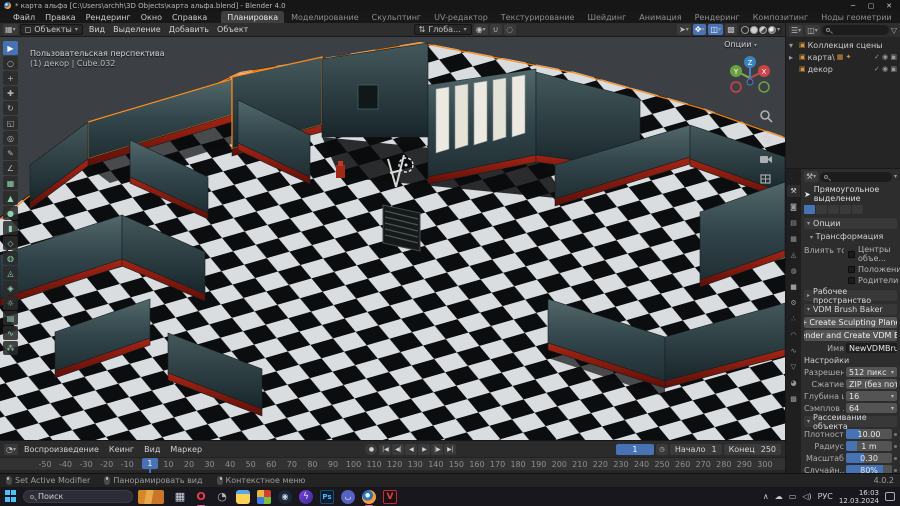 This screenshot has width=900, height=506. What do you see at coordinates (10, 78) in the screenshot?
I see `cursor-tool: +` at bounding box center [10, 78].